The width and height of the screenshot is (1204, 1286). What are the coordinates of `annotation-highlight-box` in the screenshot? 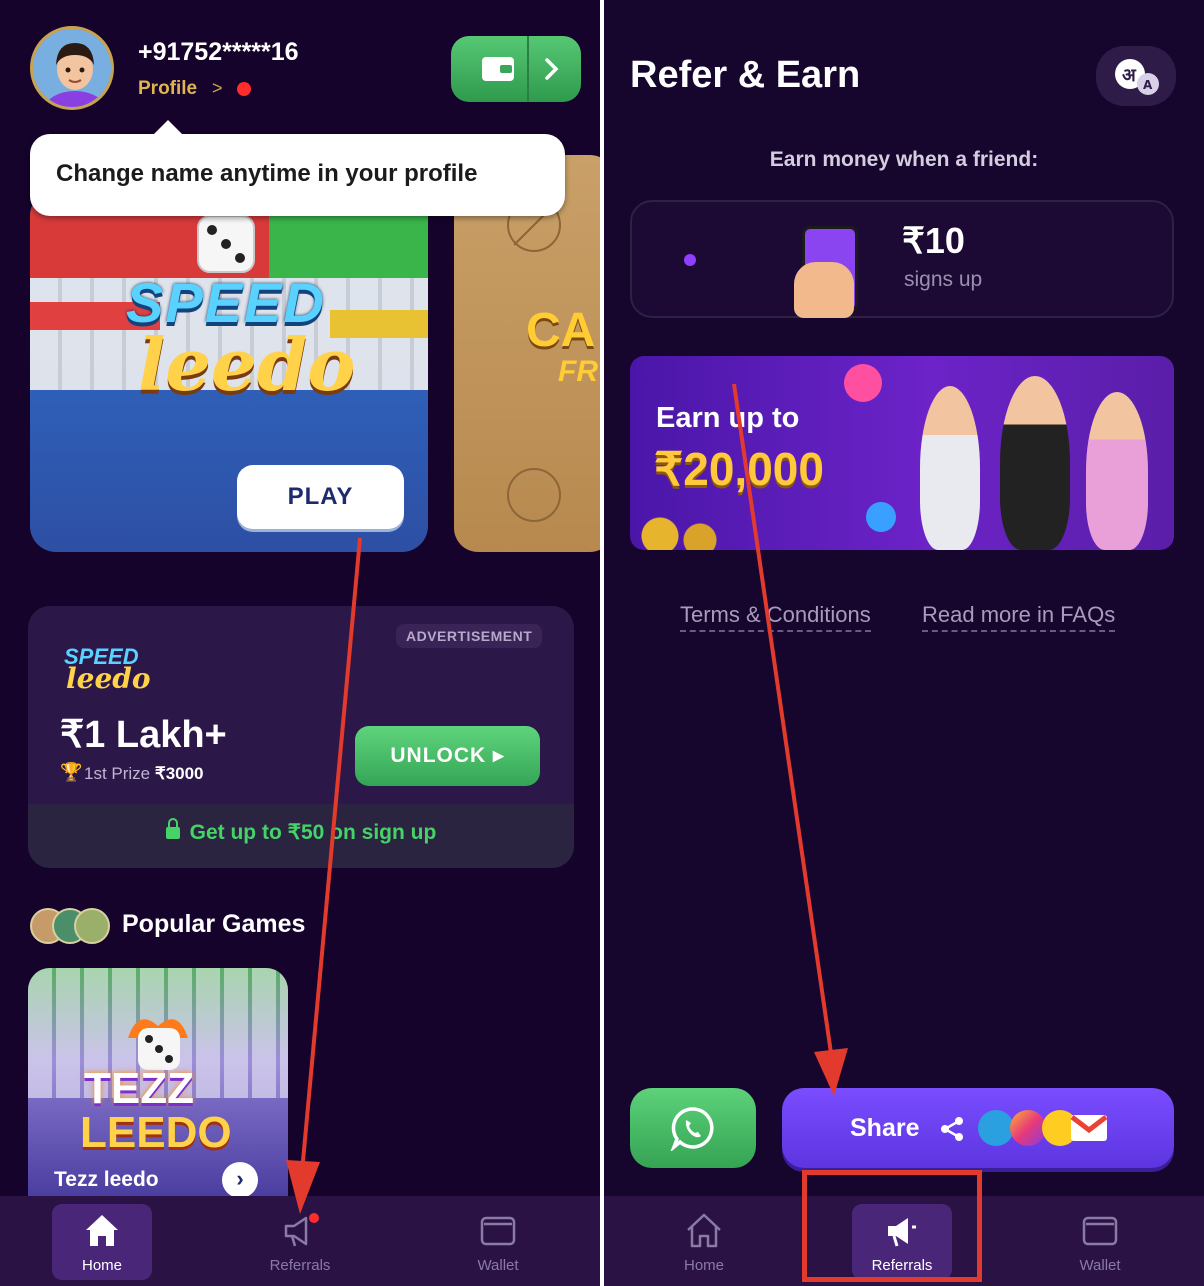 It's located at (892, 1226).